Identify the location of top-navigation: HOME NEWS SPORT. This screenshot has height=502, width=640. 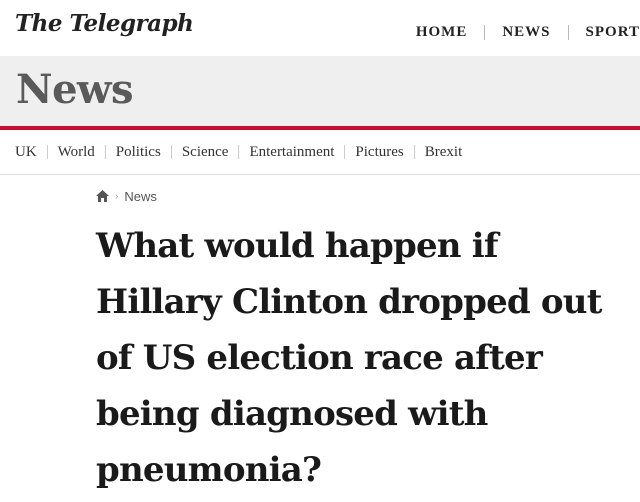
(528, 32).